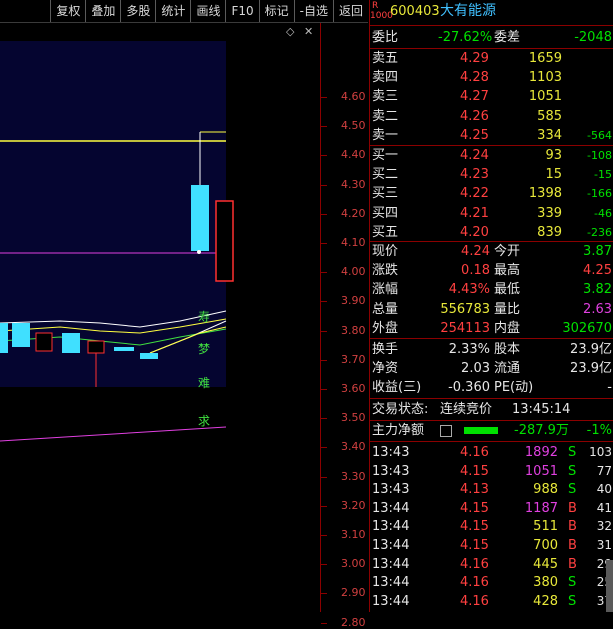 The height and width of the screenshot is (629, 613). I want to click on level-price: 4.28, so click(474, 78).